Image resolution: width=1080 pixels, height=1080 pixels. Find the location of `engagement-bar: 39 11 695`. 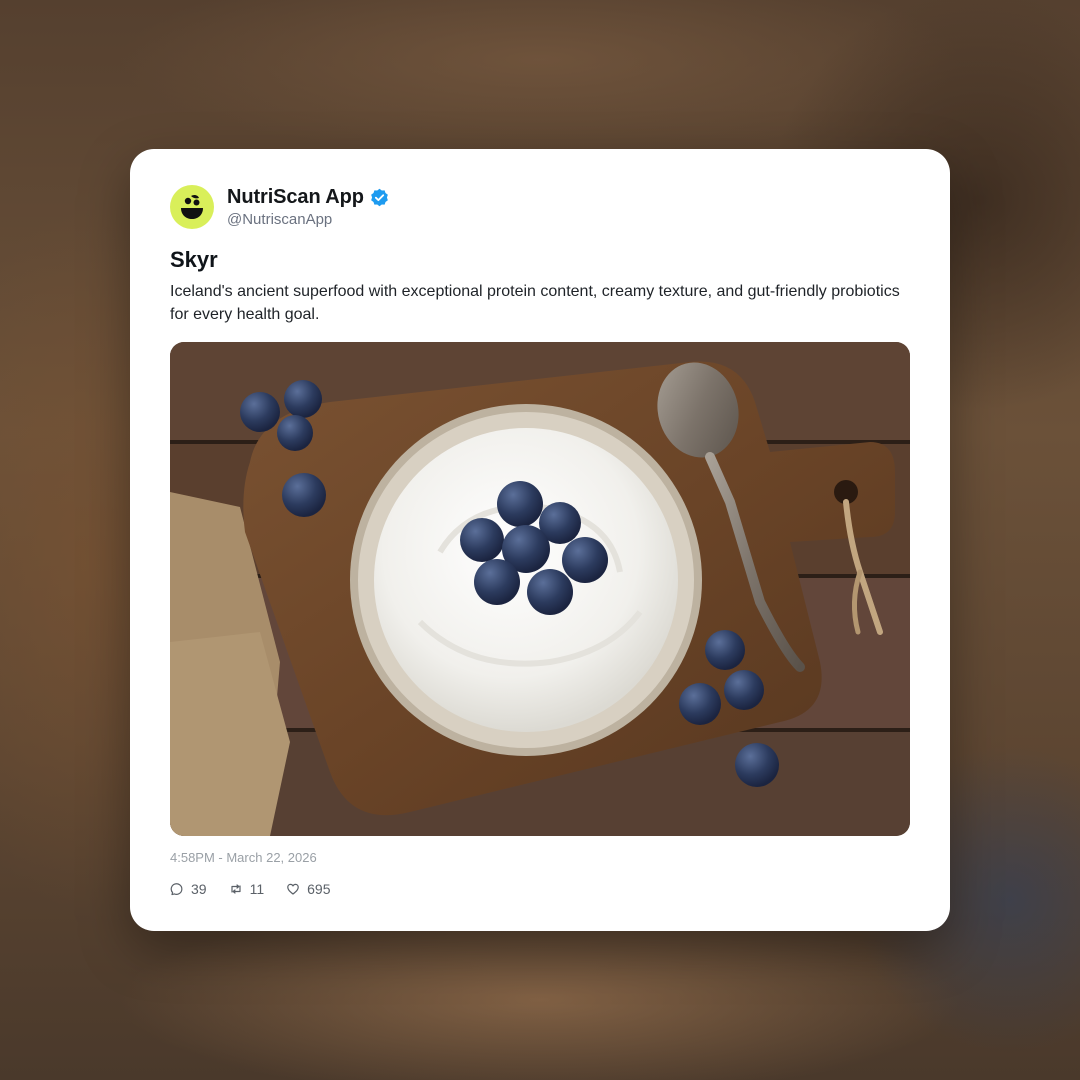

engagement-bar: 39 11 695 is located at coordinates (250, 889).